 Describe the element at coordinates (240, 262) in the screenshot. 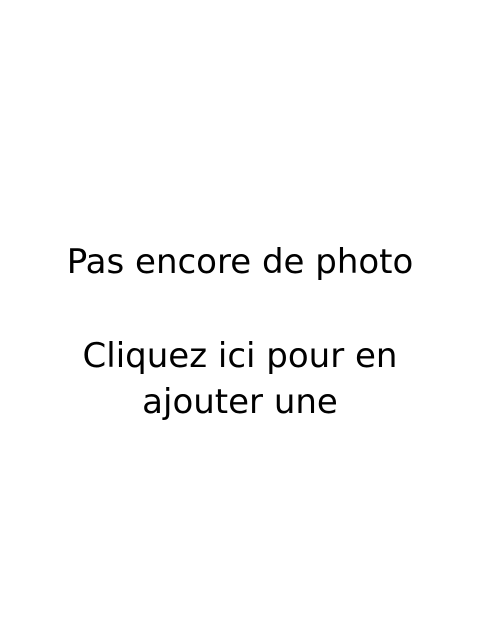

I see `no-photo-message: Pas encore de photo` at that location.